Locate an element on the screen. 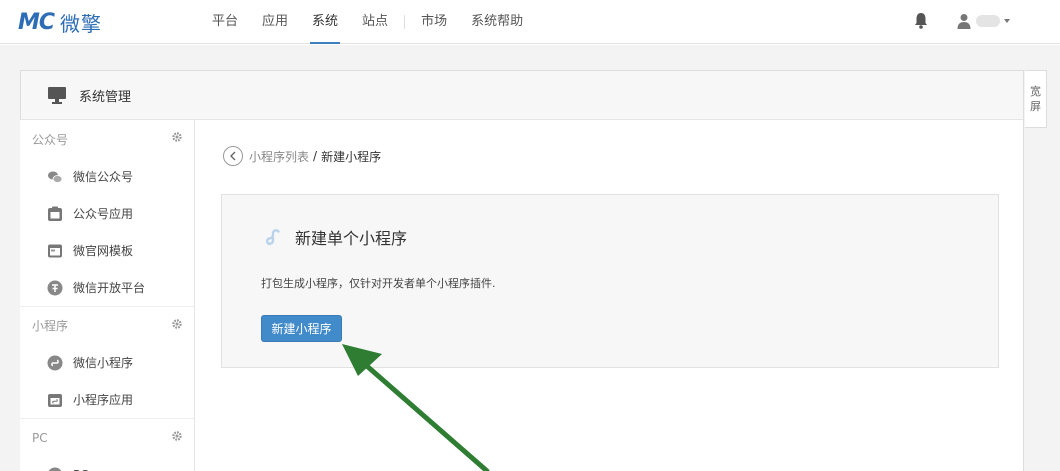 This screenshot has height=471, width=1060. app-icon is located at coordinates (55, 213).